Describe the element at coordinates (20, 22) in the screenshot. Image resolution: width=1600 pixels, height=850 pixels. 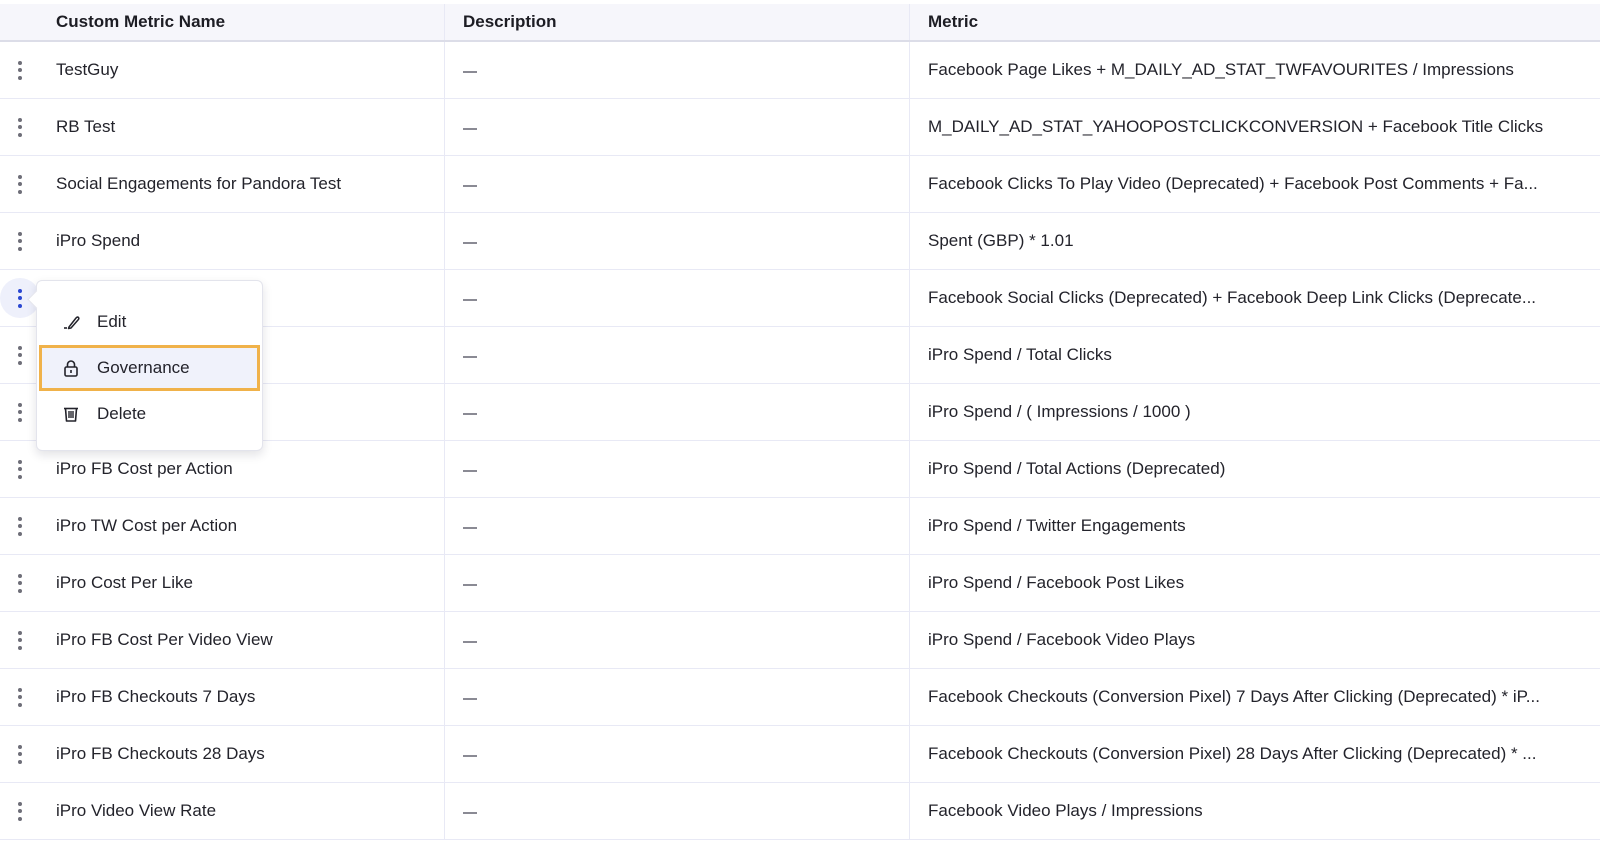
I see `header-actions-cell` at that location.